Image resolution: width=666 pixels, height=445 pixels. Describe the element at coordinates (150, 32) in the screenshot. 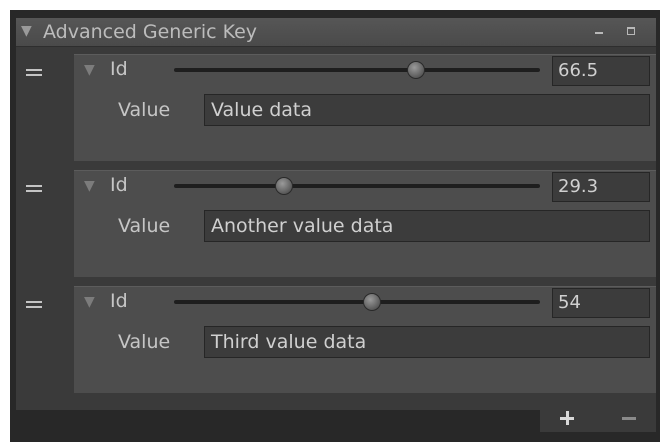

I see `panel-title: Advanced Generic Key` at that location.